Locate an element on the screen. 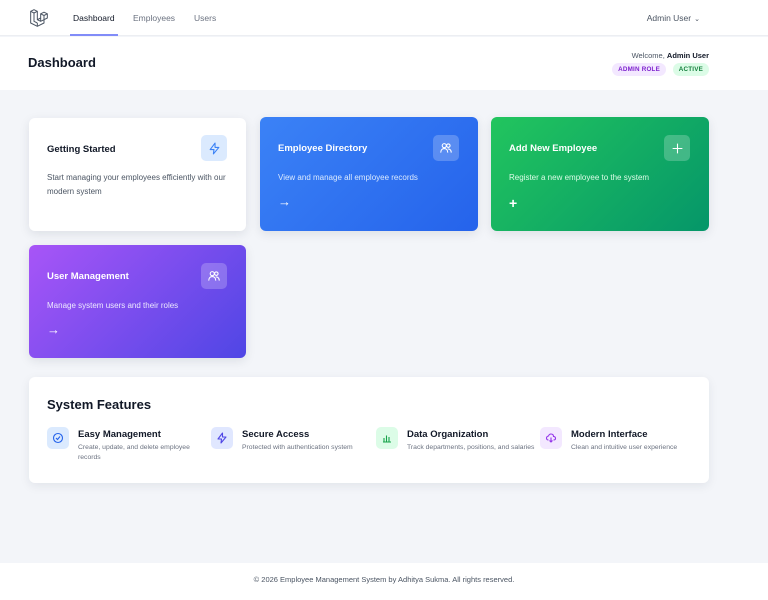 This screenshot has width=768, height=600. nav-employees: Employees is located at coordinates (154, 18).